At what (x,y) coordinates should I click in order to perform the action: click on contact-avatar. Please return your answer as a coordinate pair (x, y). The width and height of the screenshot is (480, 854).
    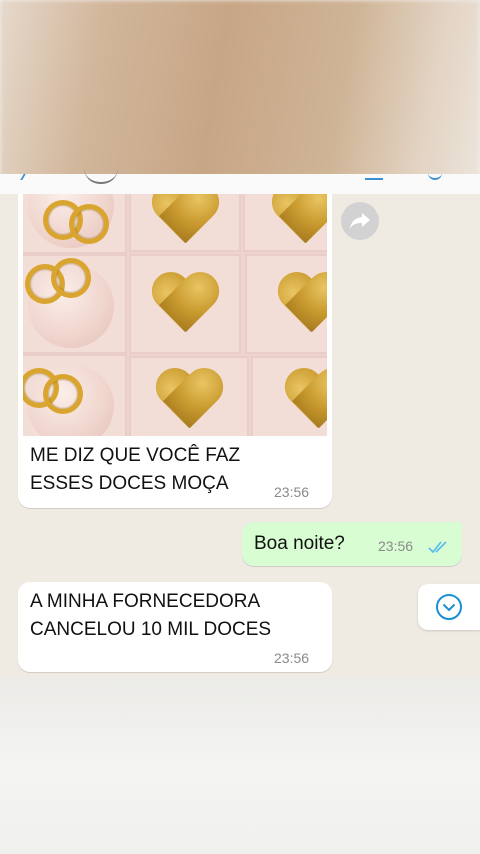
    Looking at the image, I should click on (101, 176).